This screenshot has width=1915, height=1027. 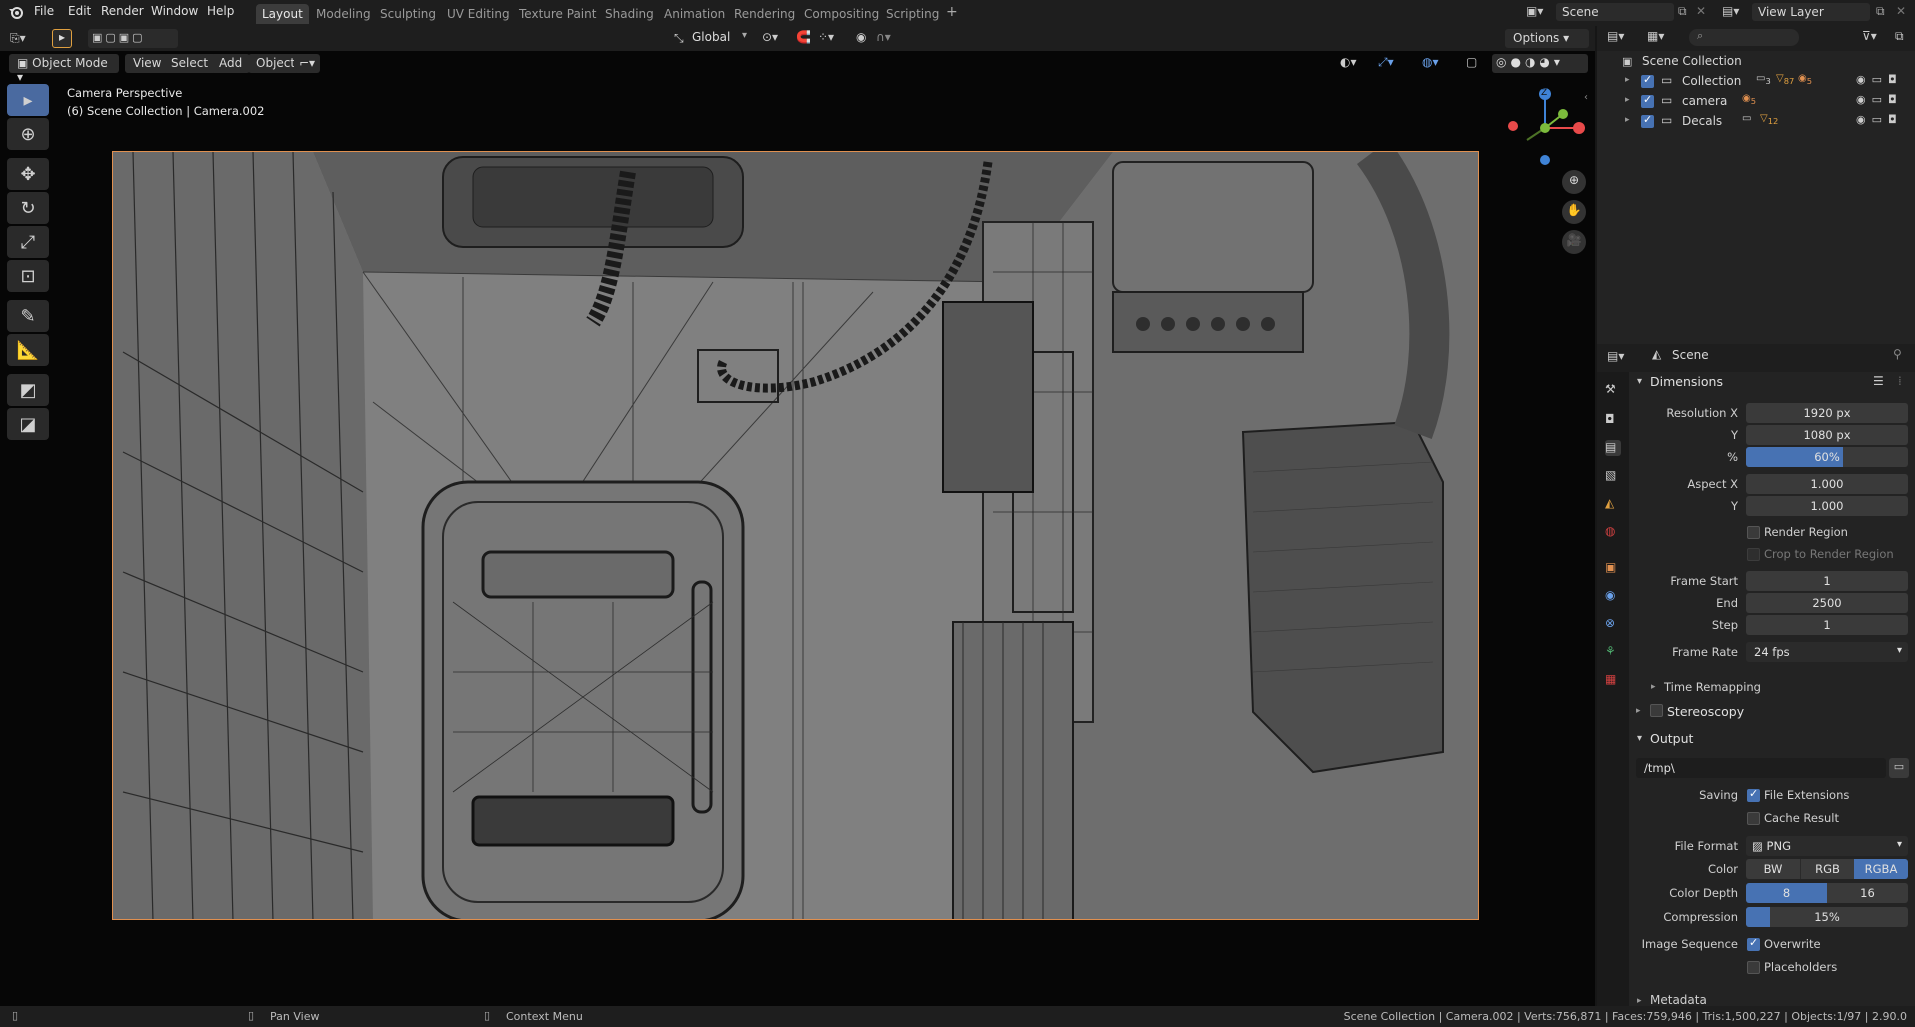 I want to click on pan-hand-icon: ✋, so click(x=1574, y=212).